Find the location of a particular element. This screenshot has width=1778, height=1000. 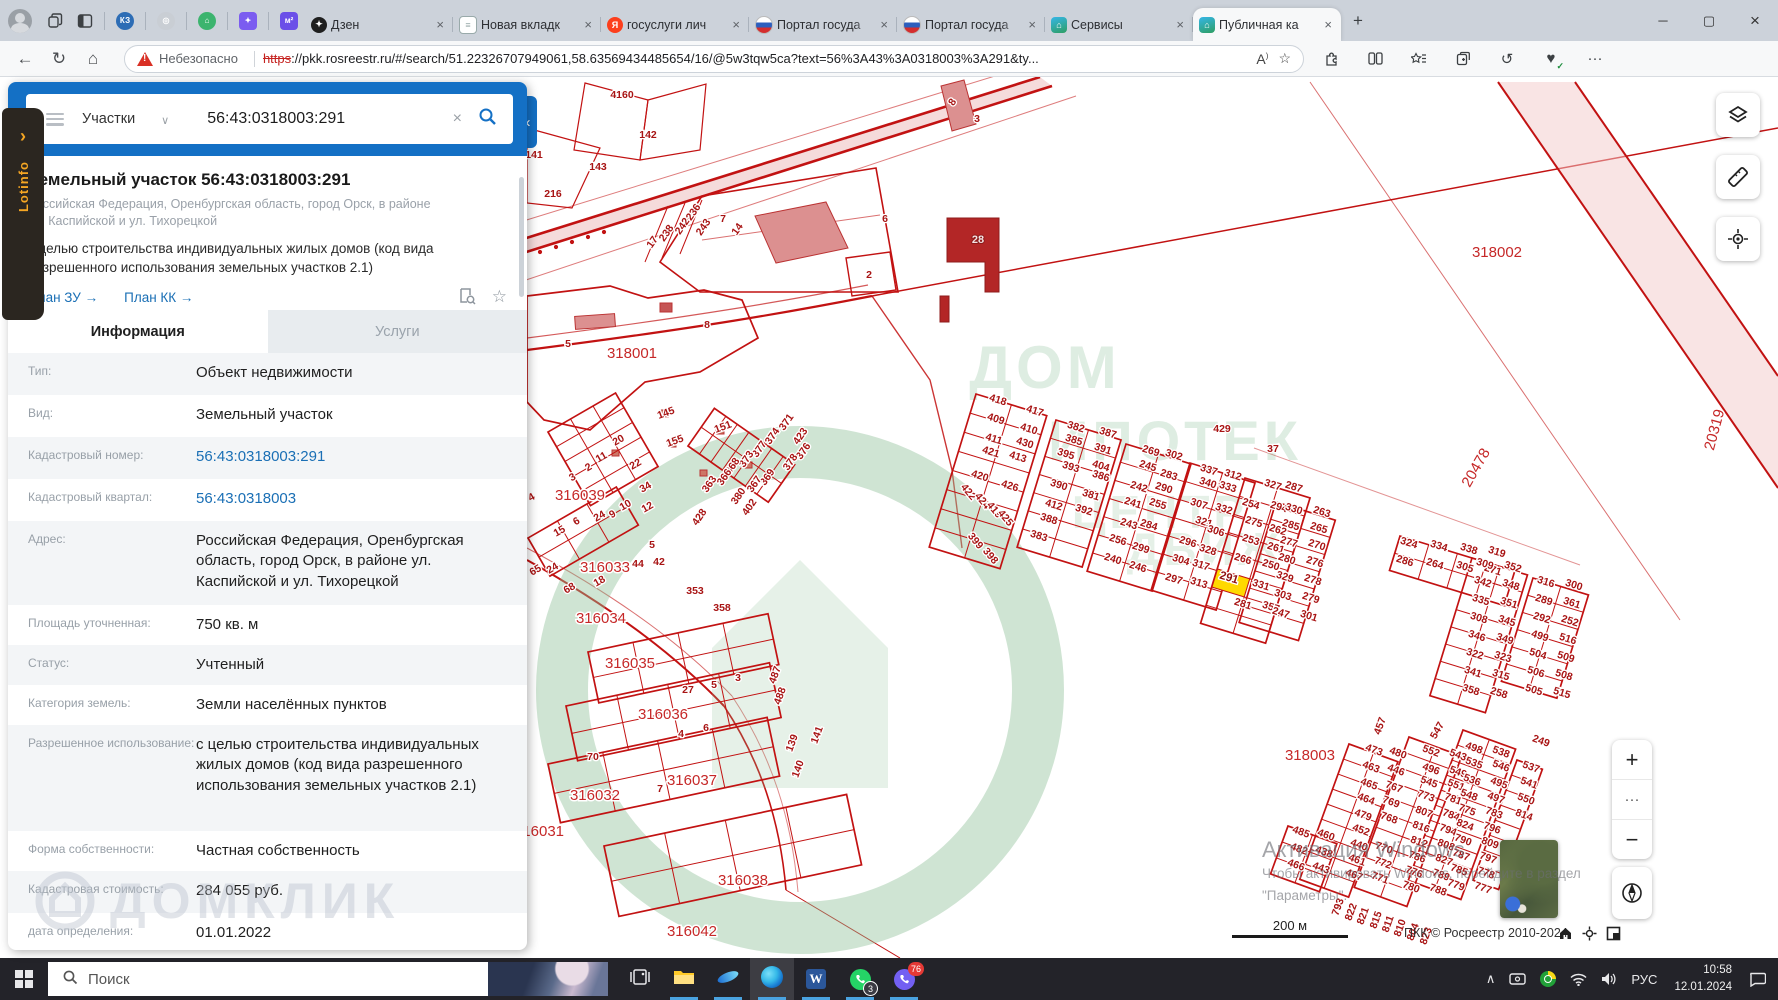

word-taskbar-icon: W is located at coordinates (816, 979).